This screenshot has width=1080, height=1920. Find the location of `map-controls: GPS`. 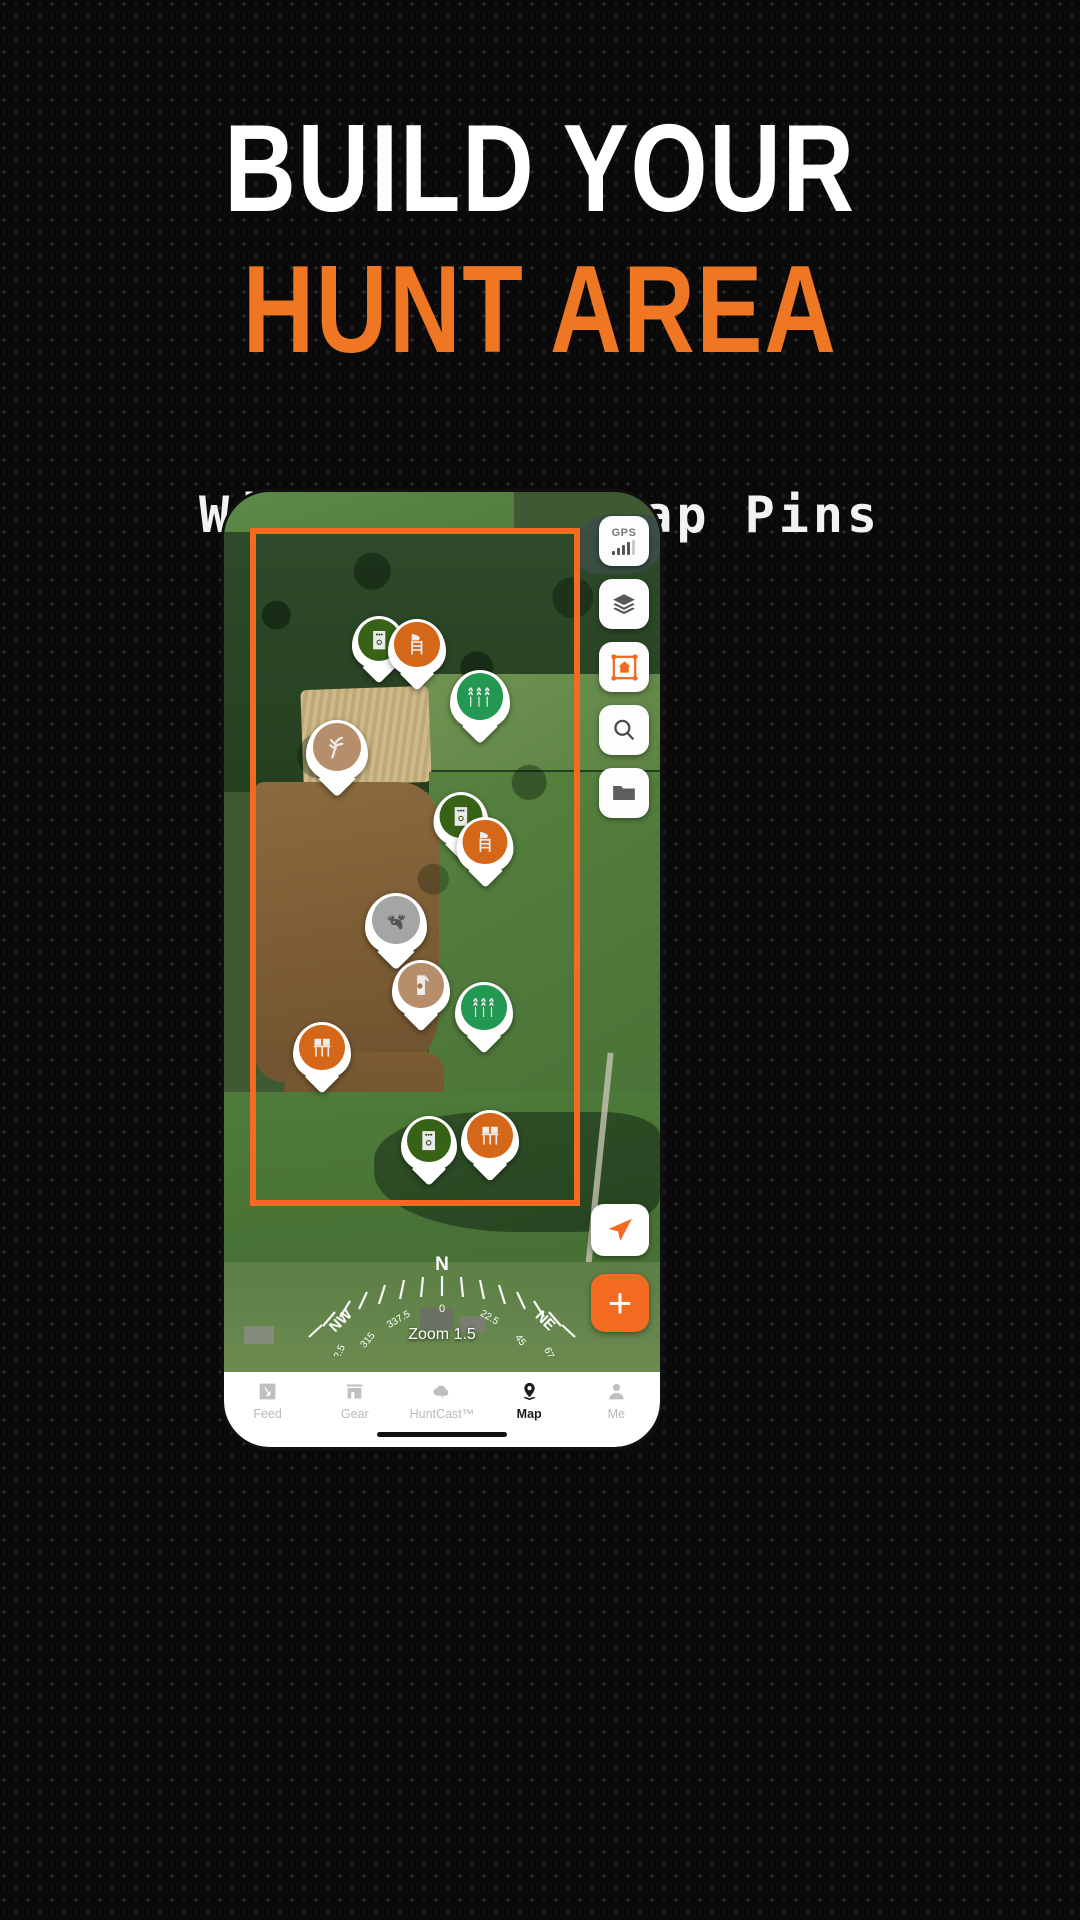

map-controls: GPS is located at coordinates (624, 667).